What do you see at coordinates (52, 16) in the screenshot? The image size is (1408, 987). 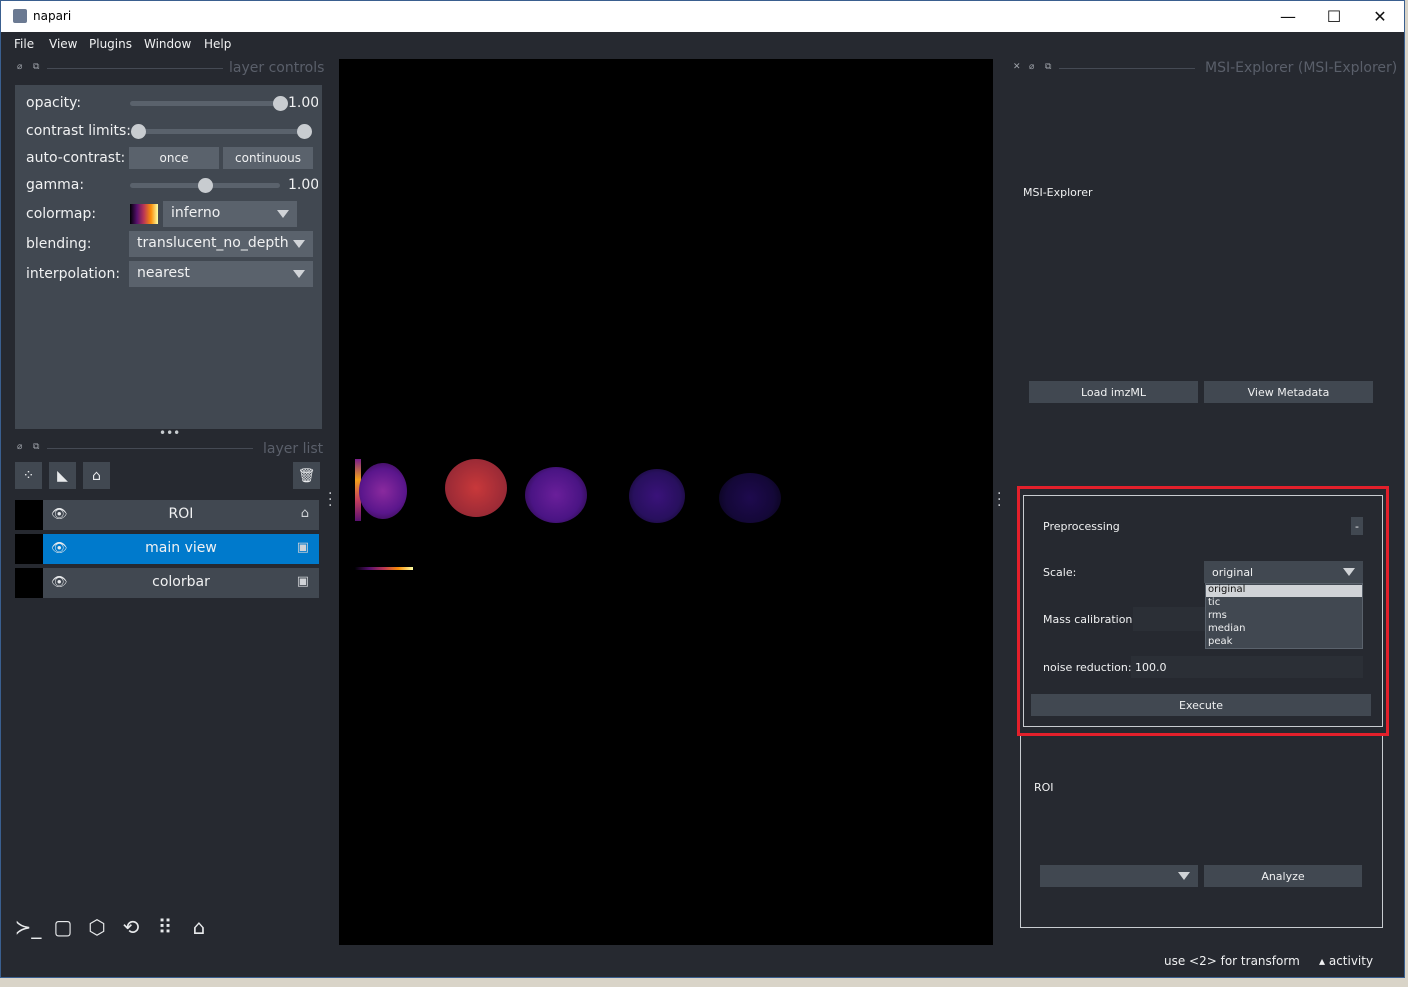 I see `window-title: napari` at bounding box center [52, 16].